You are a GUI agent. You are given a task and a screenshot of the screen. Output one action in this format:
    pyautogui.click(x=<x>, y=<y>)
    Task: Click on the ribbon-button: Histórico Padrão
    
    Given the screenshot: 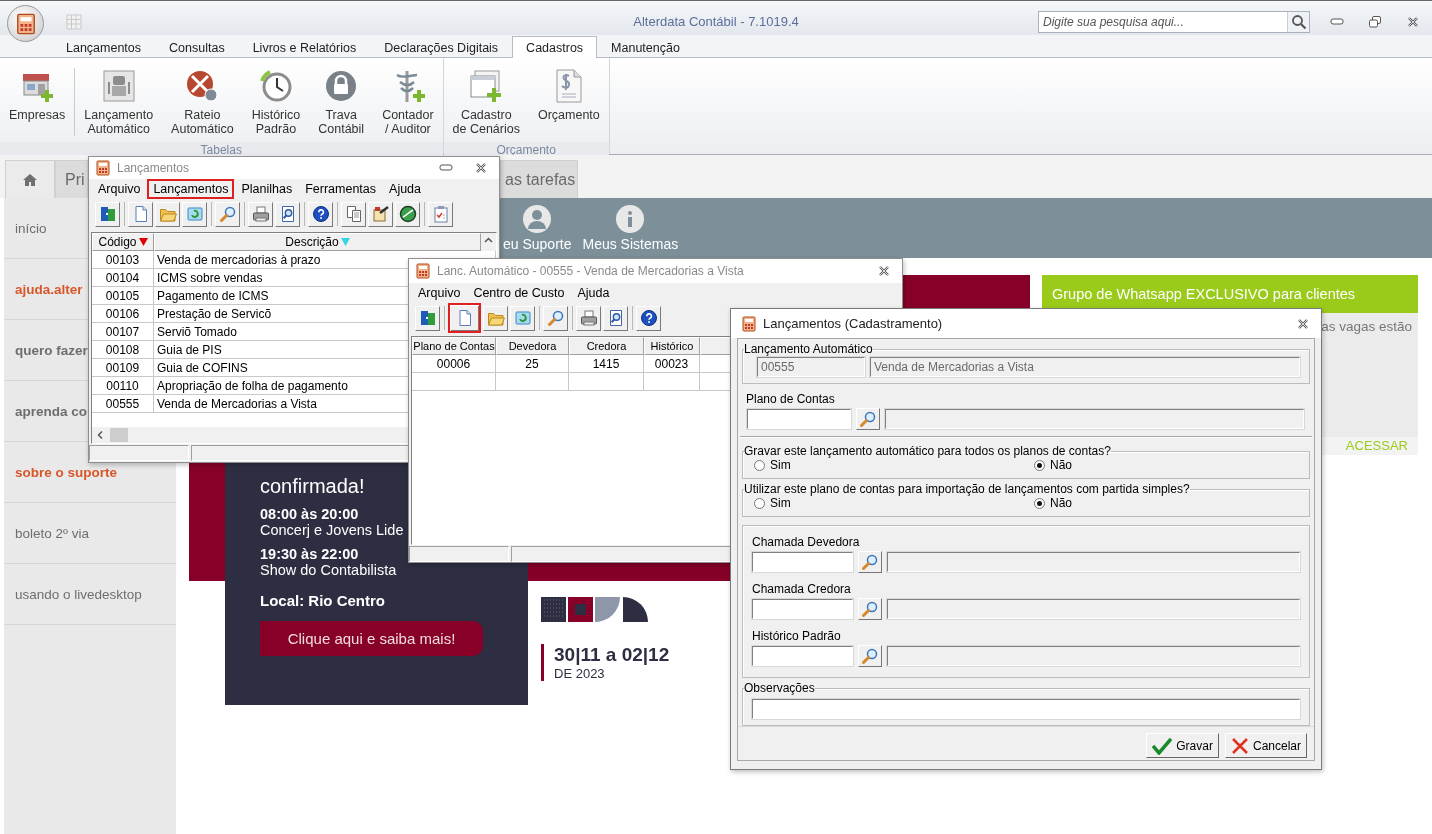 What is the action you would take?
    pyautogui.click(x=276, y=102)
    